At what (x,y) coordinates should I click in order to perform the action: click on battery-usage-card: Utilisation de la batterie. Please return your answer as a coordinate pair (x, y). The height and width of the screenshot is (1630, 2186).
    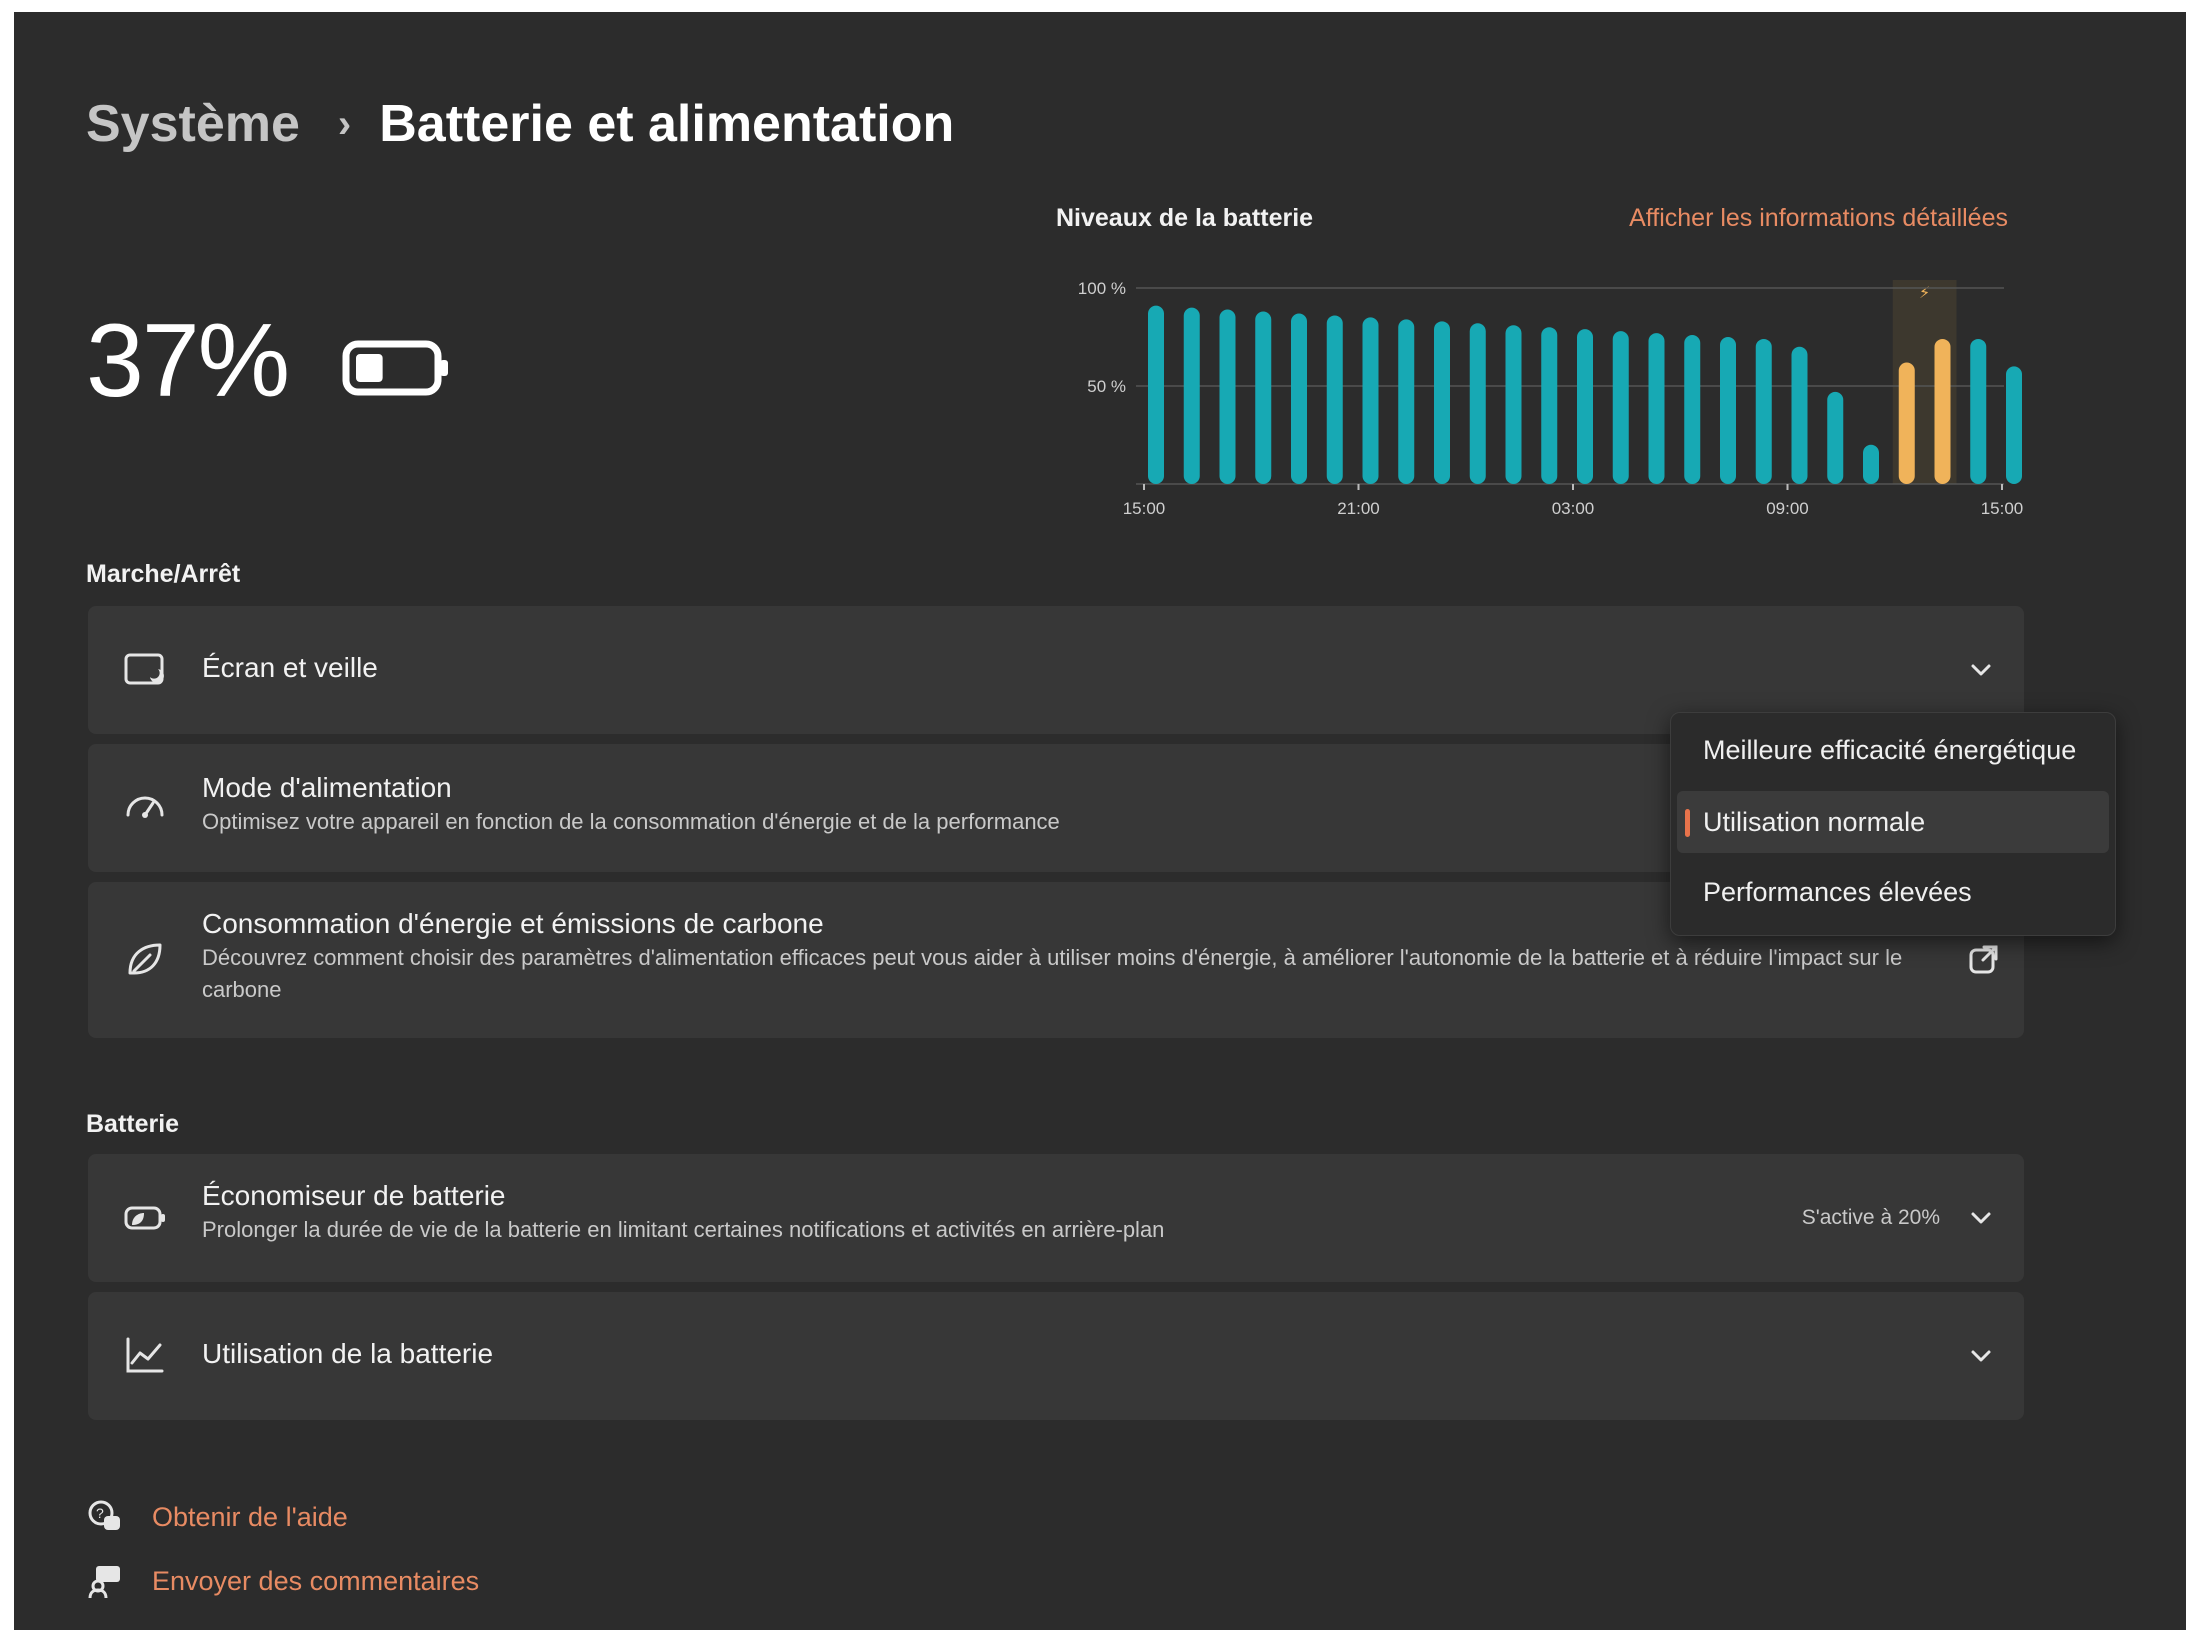
    Looking at the image, I should click on (1056, 1356).